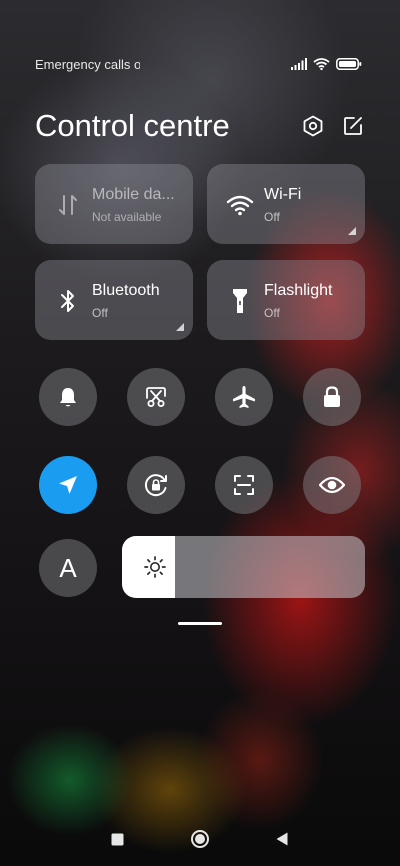  Describe the element at coordinates (349, 64) in the screenshot. I see `battery-icon` at that location.